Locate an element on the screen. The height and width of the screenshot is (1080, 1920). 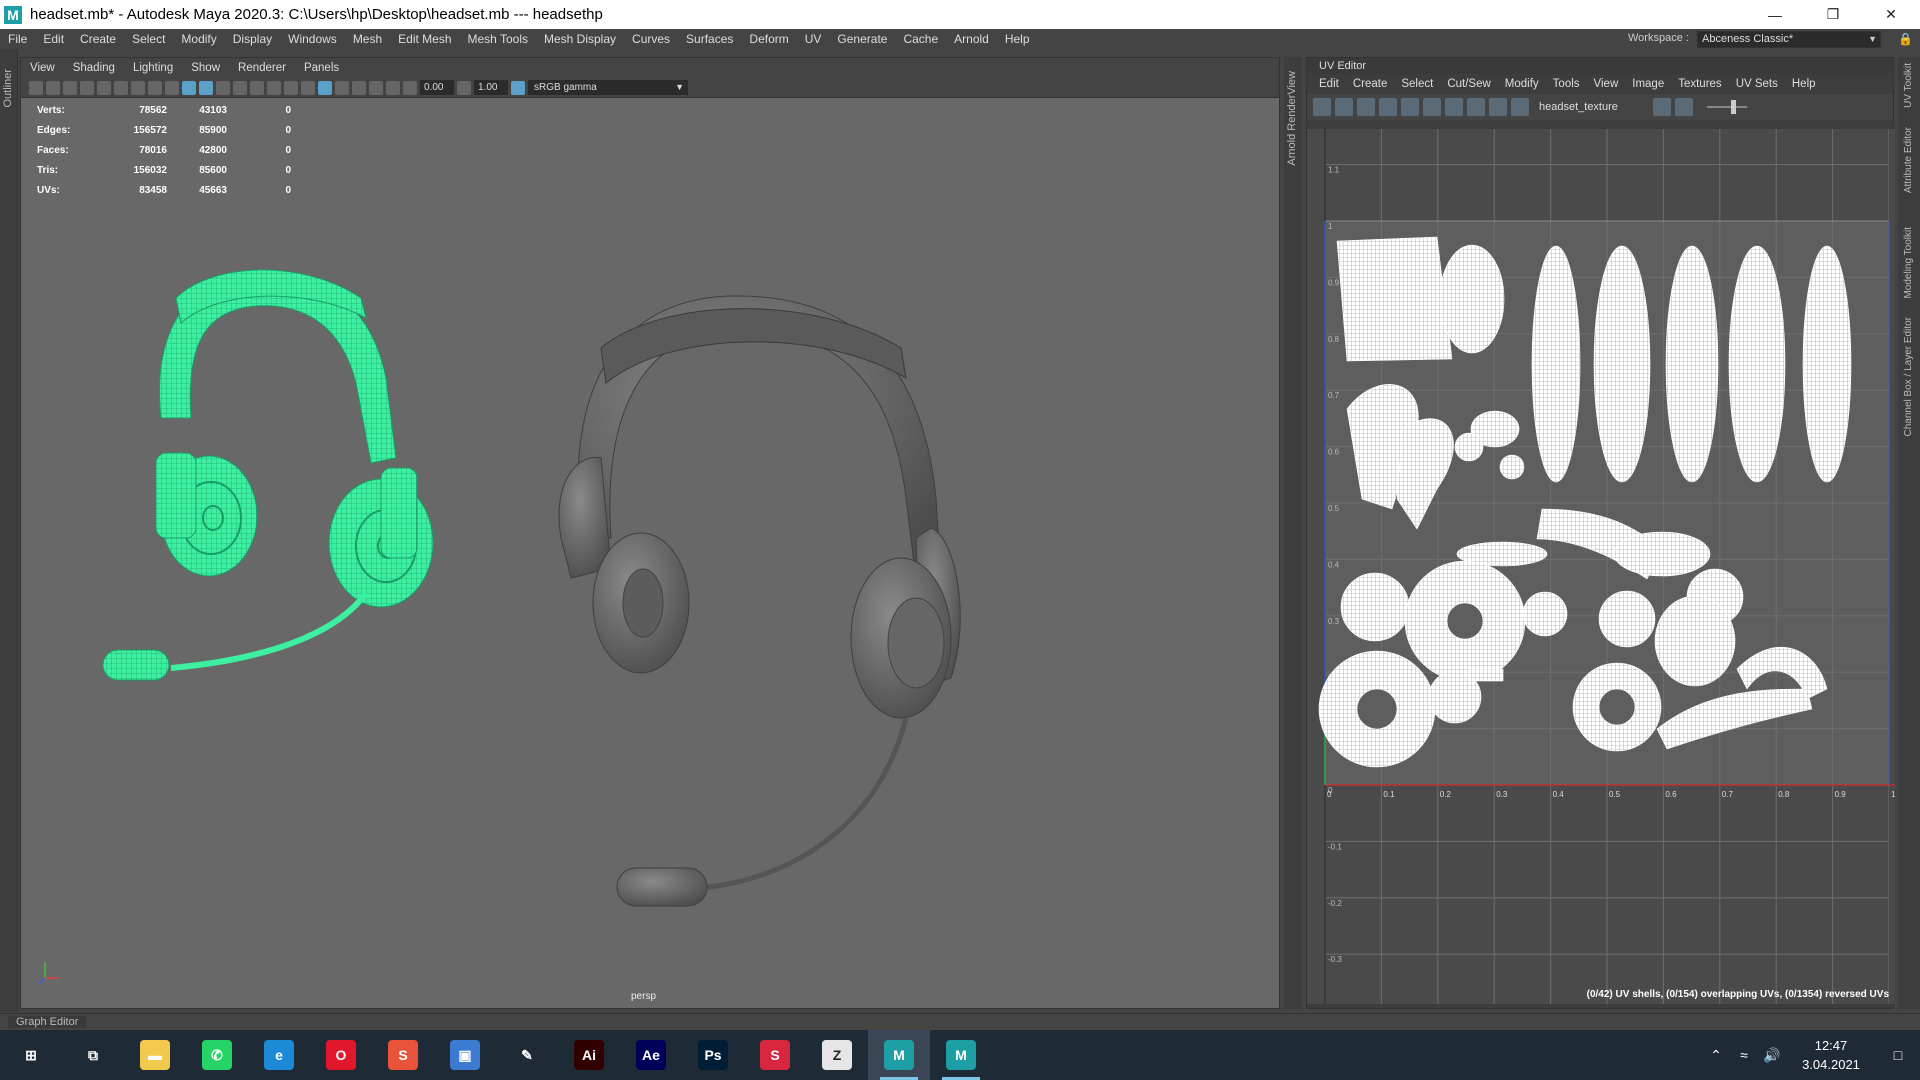
taskbar-app: Ps is located at coordinates (713, 1055).